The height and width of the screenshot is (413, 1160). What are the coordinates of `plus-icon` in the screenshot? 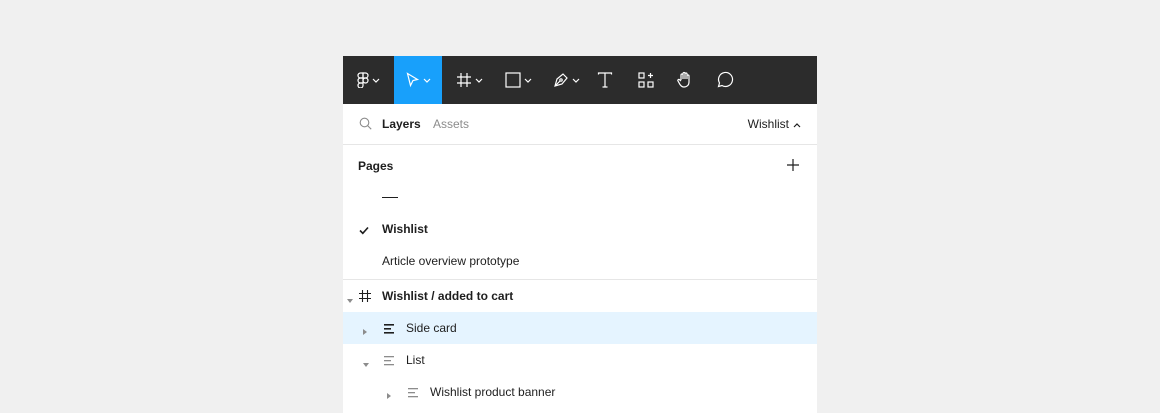 It's located at (793, 167).